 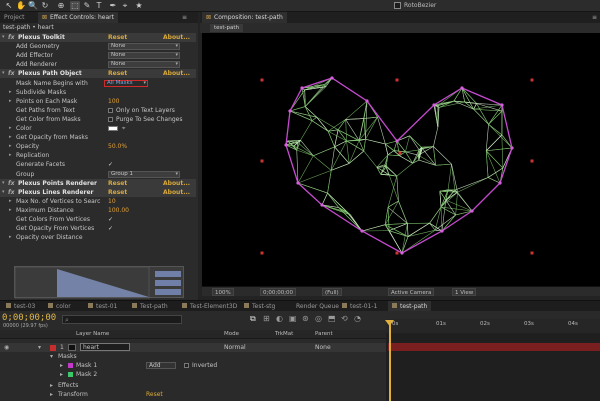 I want to click on mask-1-name: Mask 1, so click(x=86, y=365).